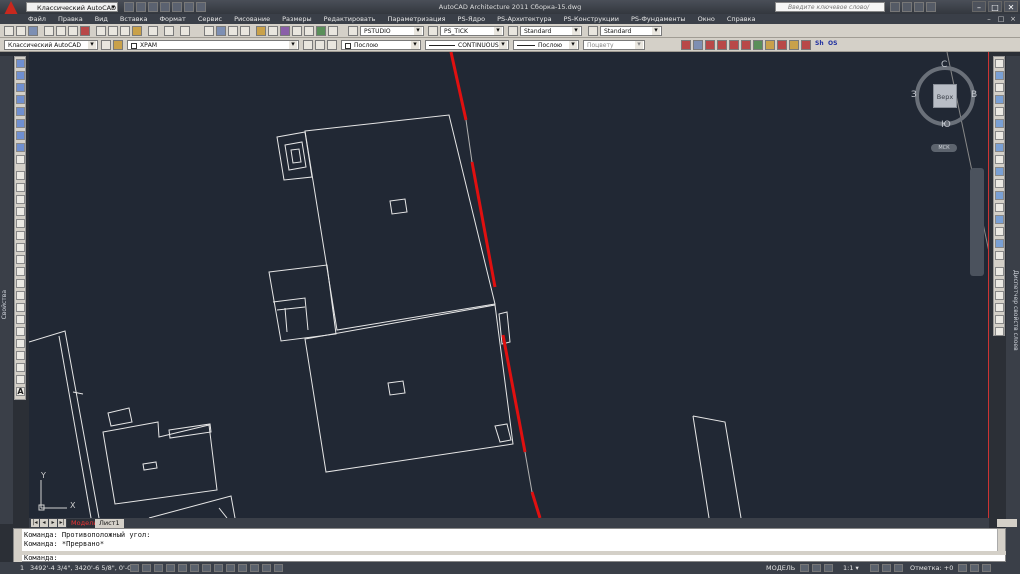 The height and width of the screenshot is (574, 1020). What do you see at coordinates (70, 19) in the screenshot?
I see `menu-edit: Правка` at bounding box center [70, 19].